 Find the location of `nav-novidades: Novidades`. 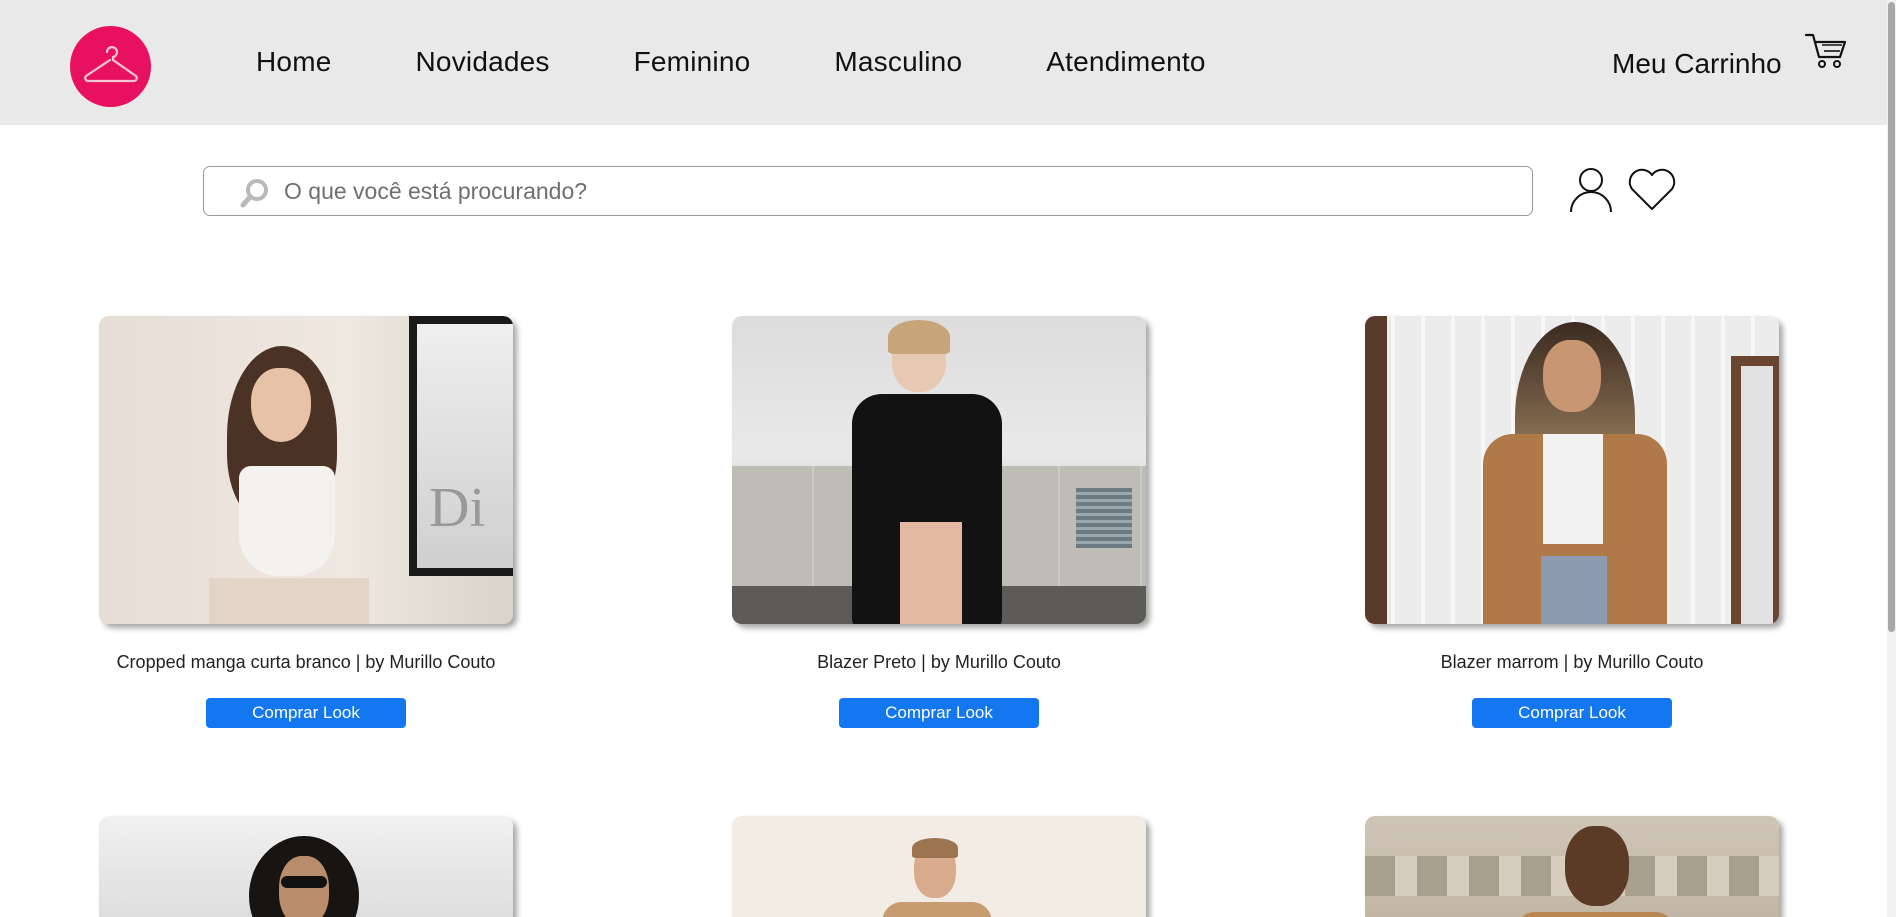

nav-novidades: Novidades is located at coordinates (483, 62).